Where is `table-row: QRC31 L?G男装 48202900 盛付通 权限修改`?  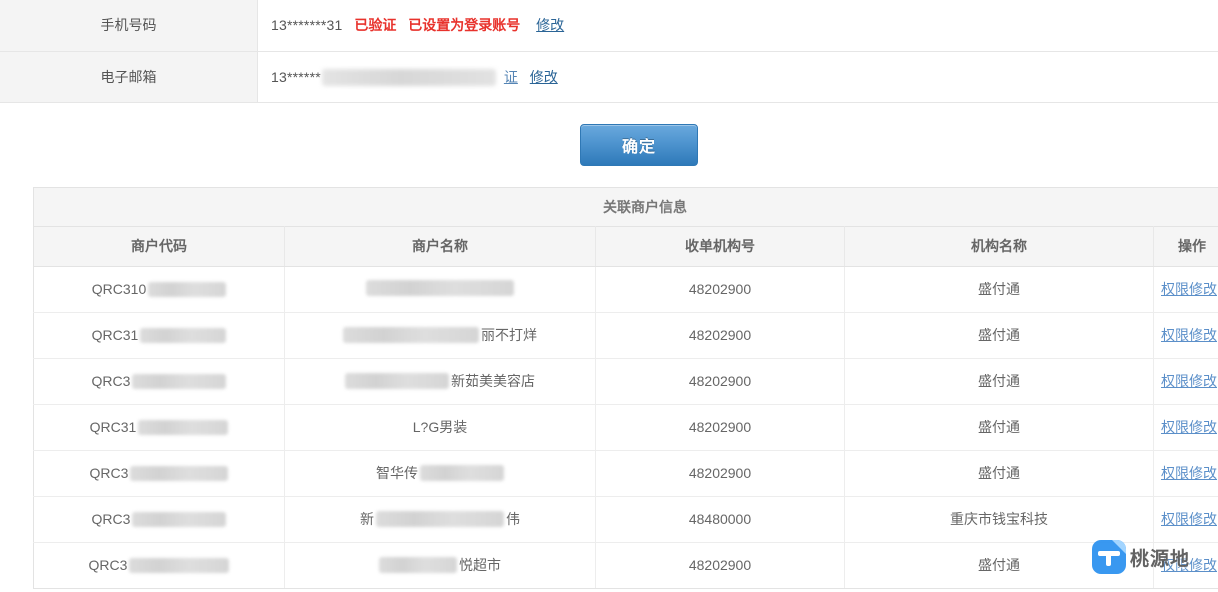 table-row: QRC31 L?G男装 48202900 盛付通 权限修改 is located at coordinates (625, 427).